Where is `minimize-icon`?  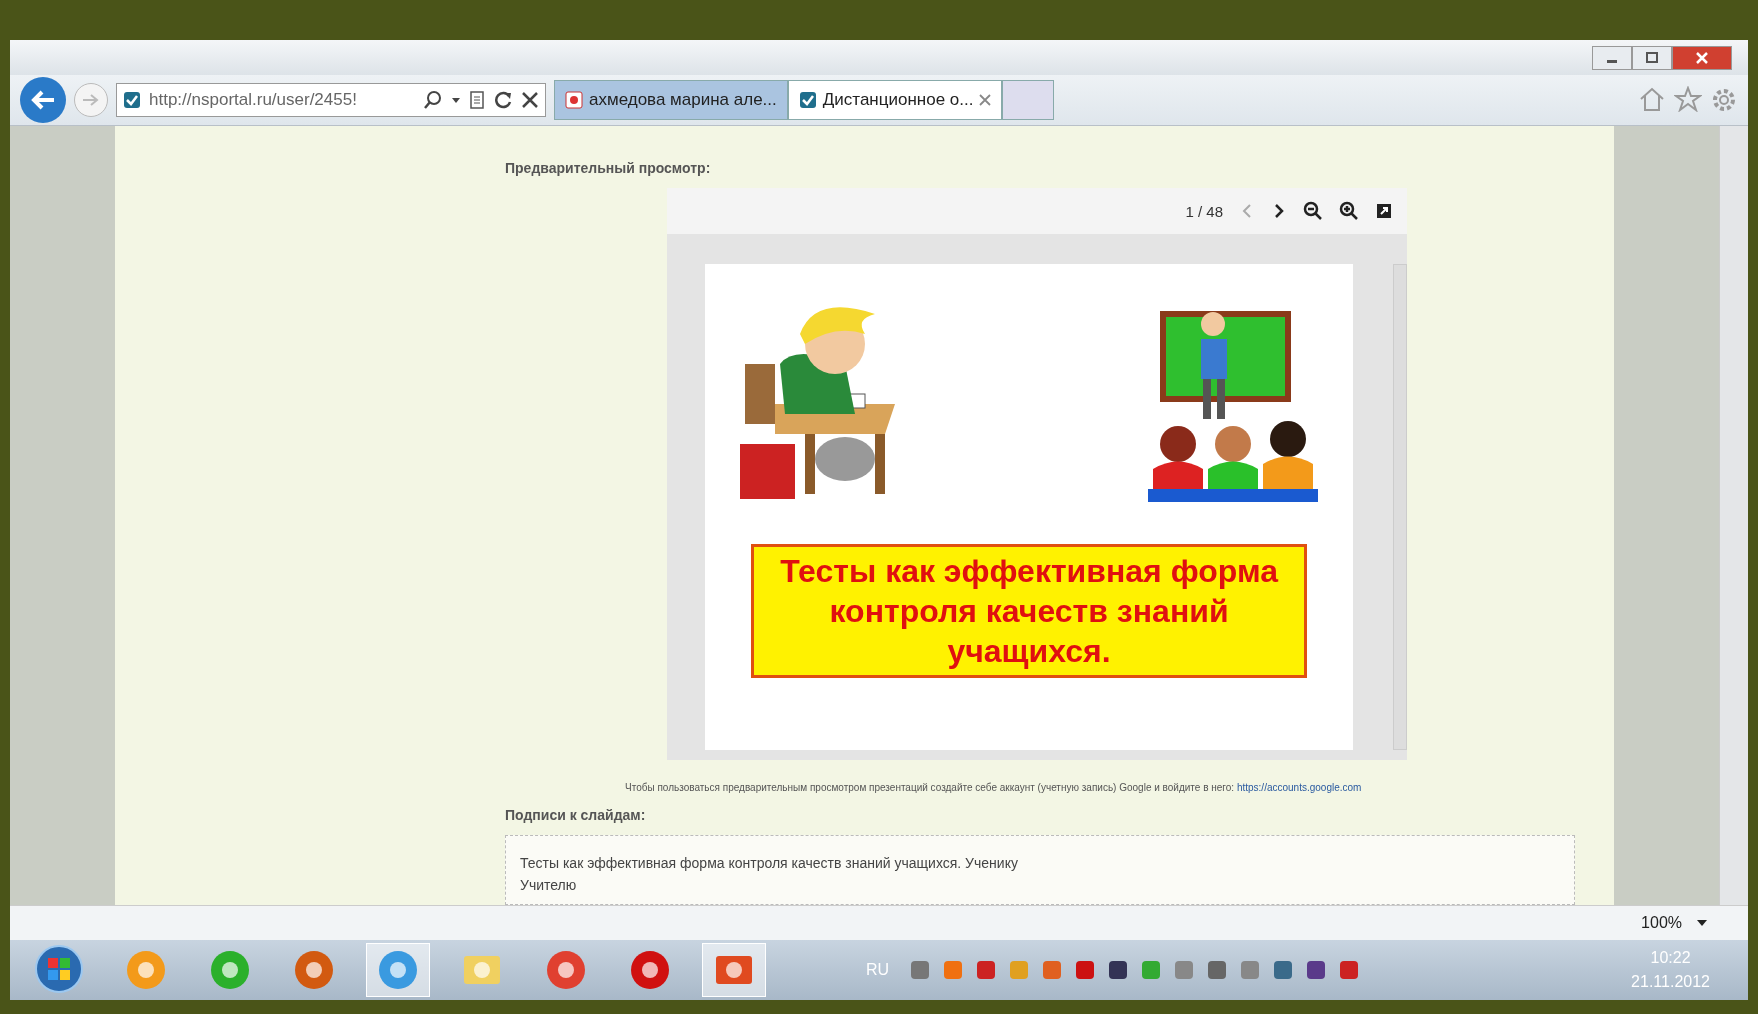
minimize-icon is located at coordinates (1612, 61).